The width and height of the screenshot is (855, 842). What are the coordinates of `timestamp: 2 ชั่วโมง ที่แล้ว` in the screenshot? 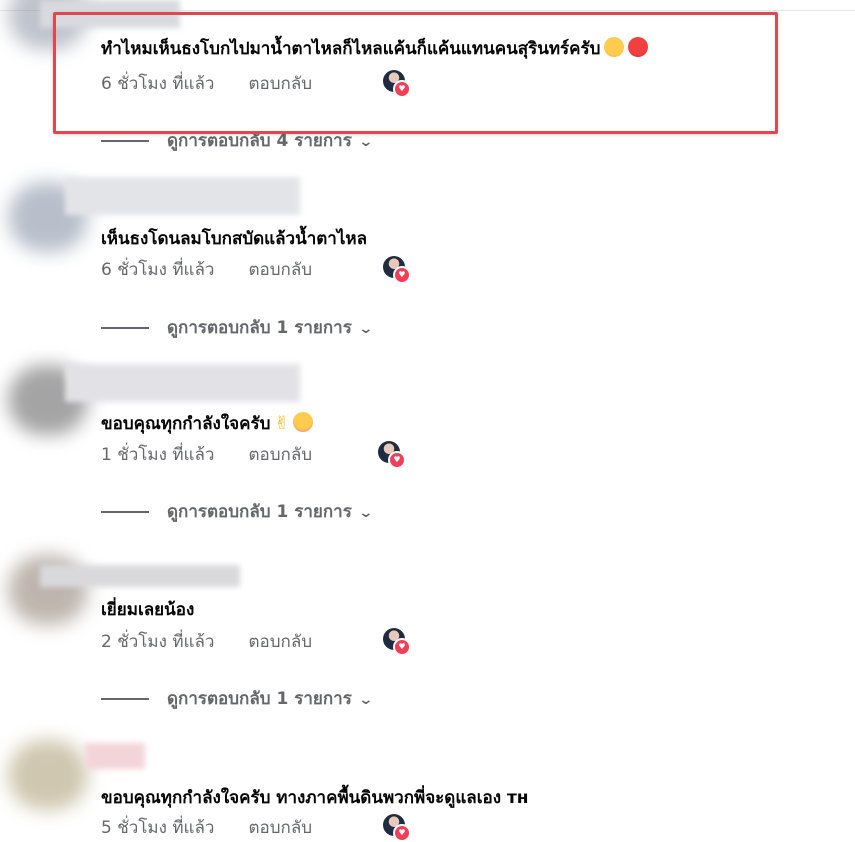 It's located at (157, 641).